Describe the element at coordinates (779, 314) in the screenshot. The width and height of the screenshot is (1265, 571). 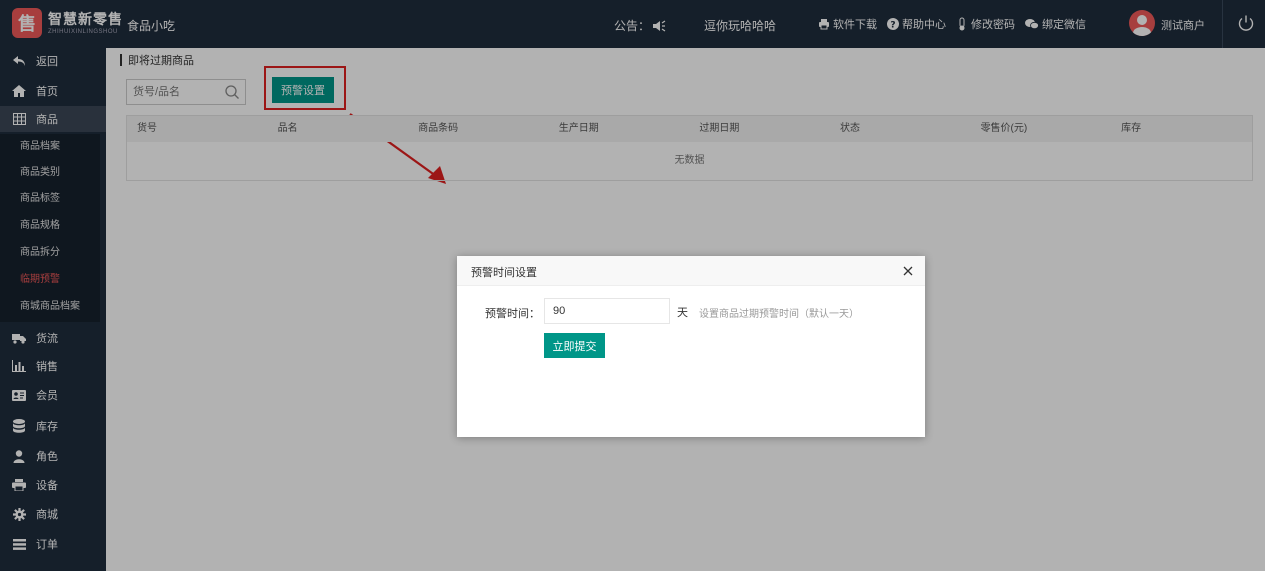
I see `warning-time-hint: 设置商品过期预警时间（默认一天）` at that location.